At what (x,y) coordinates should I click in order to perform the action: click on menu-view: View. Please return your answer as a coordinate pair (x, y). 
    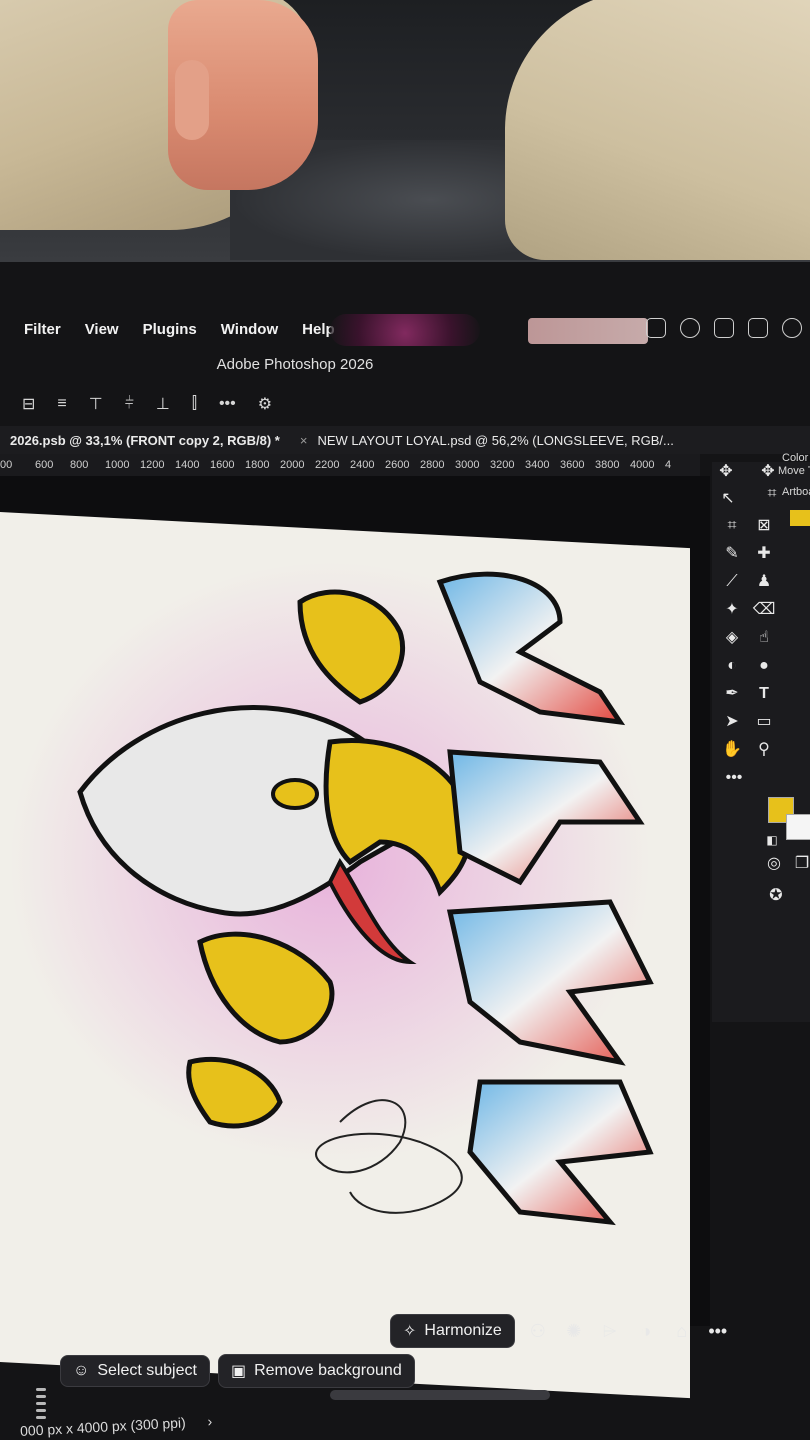
    Looking at the image, I should click on (102, 329).